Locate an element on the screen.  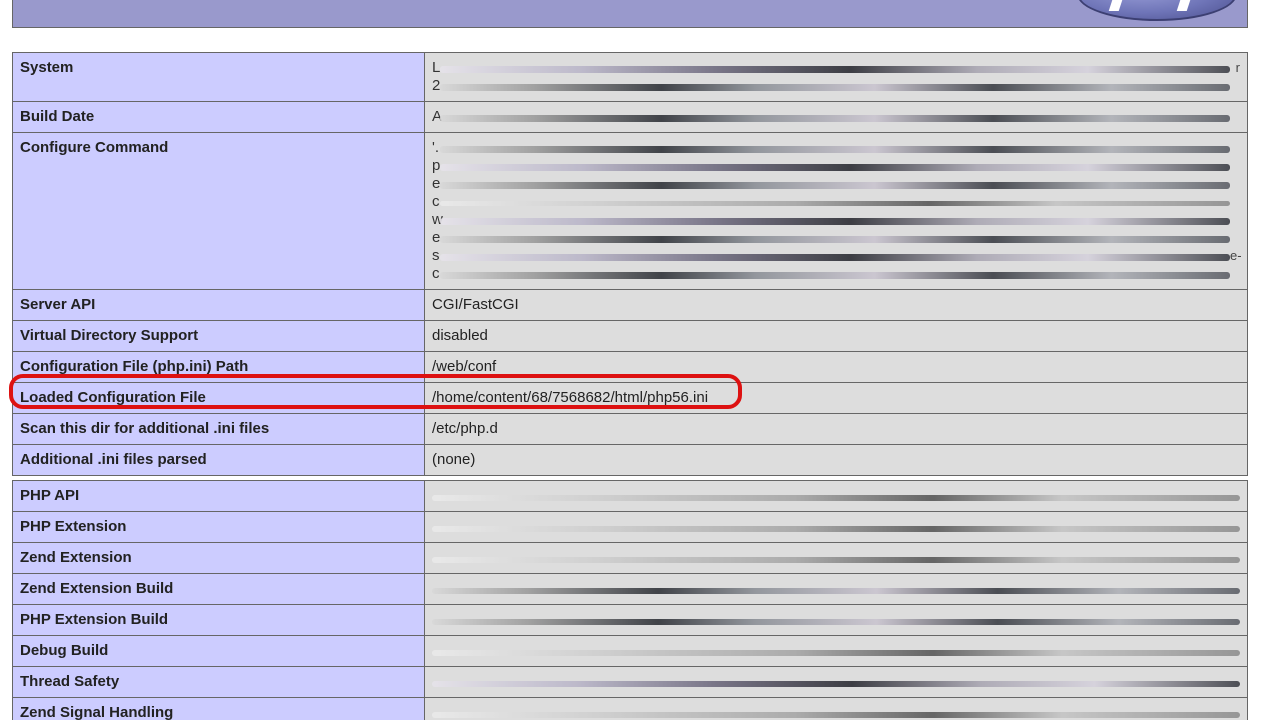
value-fragment: r is located at coordinates (1237, 67).